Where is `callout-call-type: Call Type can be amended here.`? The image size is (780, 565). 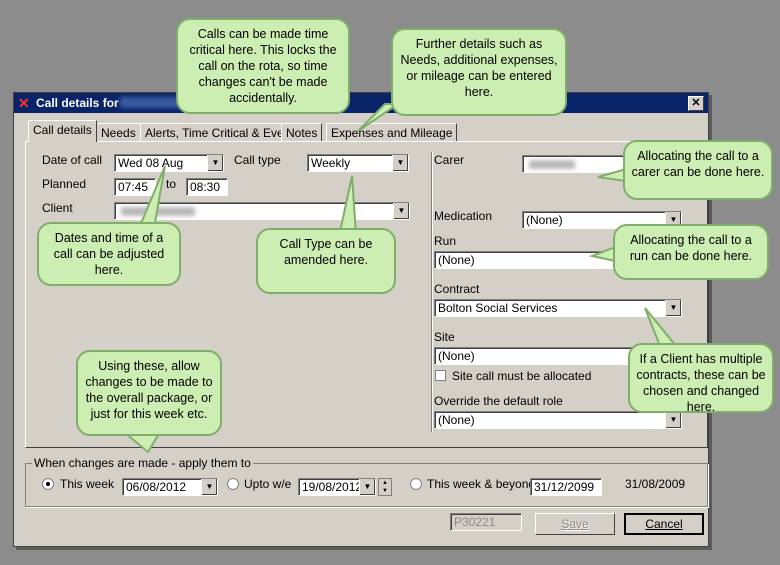 callout-call-type: Call Type can be amended here. is located at coordinates (326, 261).